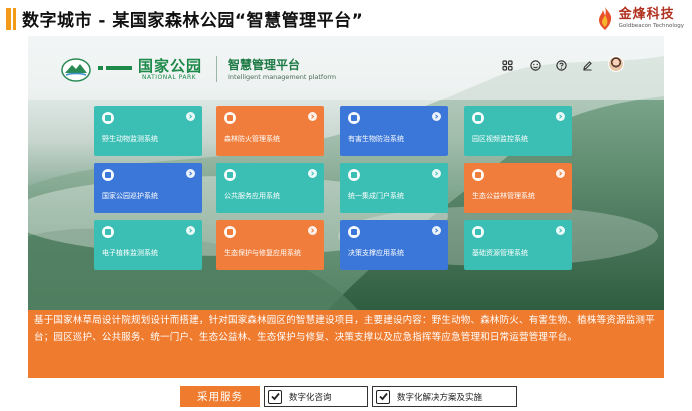 The height and width of the screenshot is (411, 692). I want to click on bug-icon, so click(354, 118).